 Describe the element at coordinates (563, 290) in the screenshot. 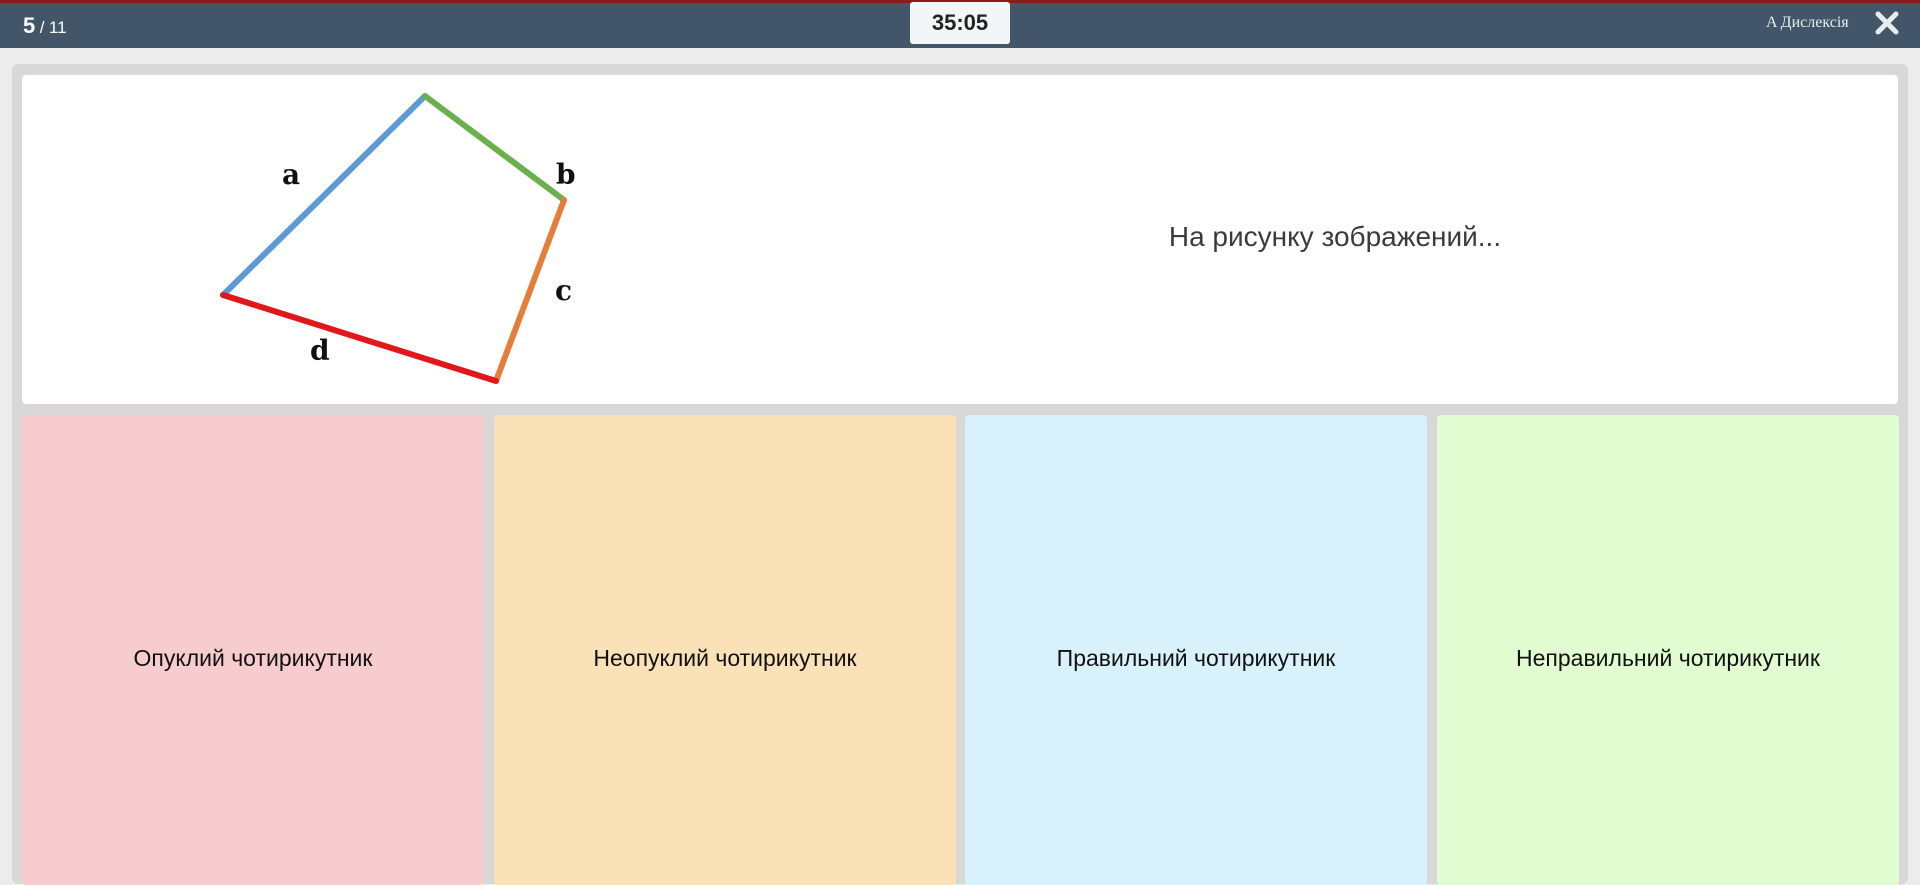

I see `side-c-label: c` at that location.